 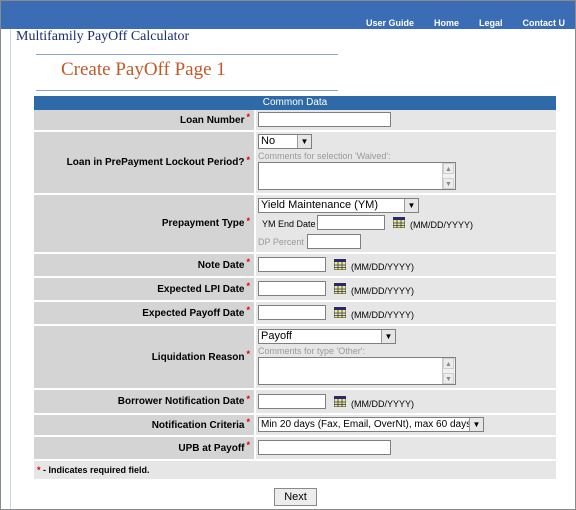 What do you see at coordinates (324, 119) in the screenshot?
I see `loan-number-input` at bounding box center [324, 119].